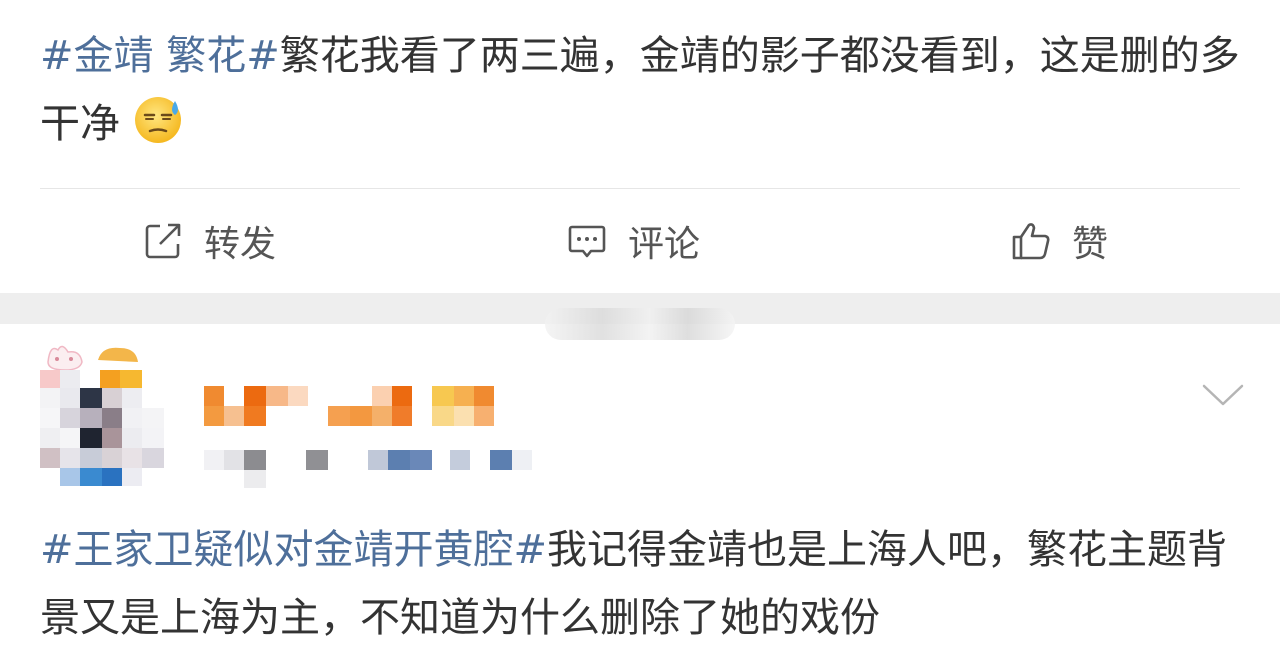  What do you see at coordinates (587, 241) in the screenshot?
I see `comment-icon` at bounding box center [587, 241].